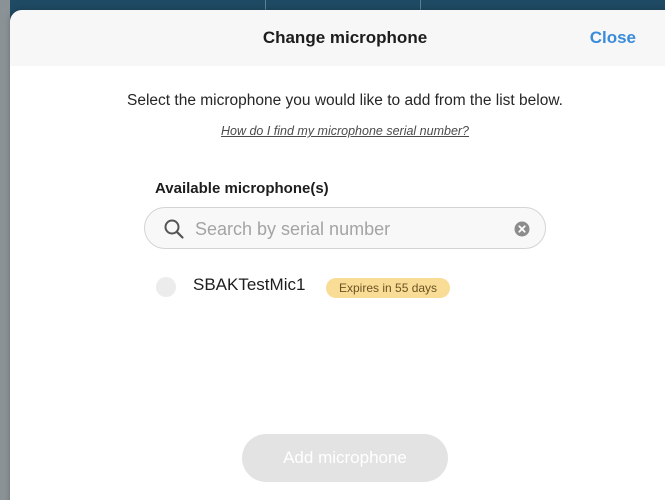 Image resolution: width=665 pixels, height=500 pixels. I want to click on clear-icon, so click(522, 229).